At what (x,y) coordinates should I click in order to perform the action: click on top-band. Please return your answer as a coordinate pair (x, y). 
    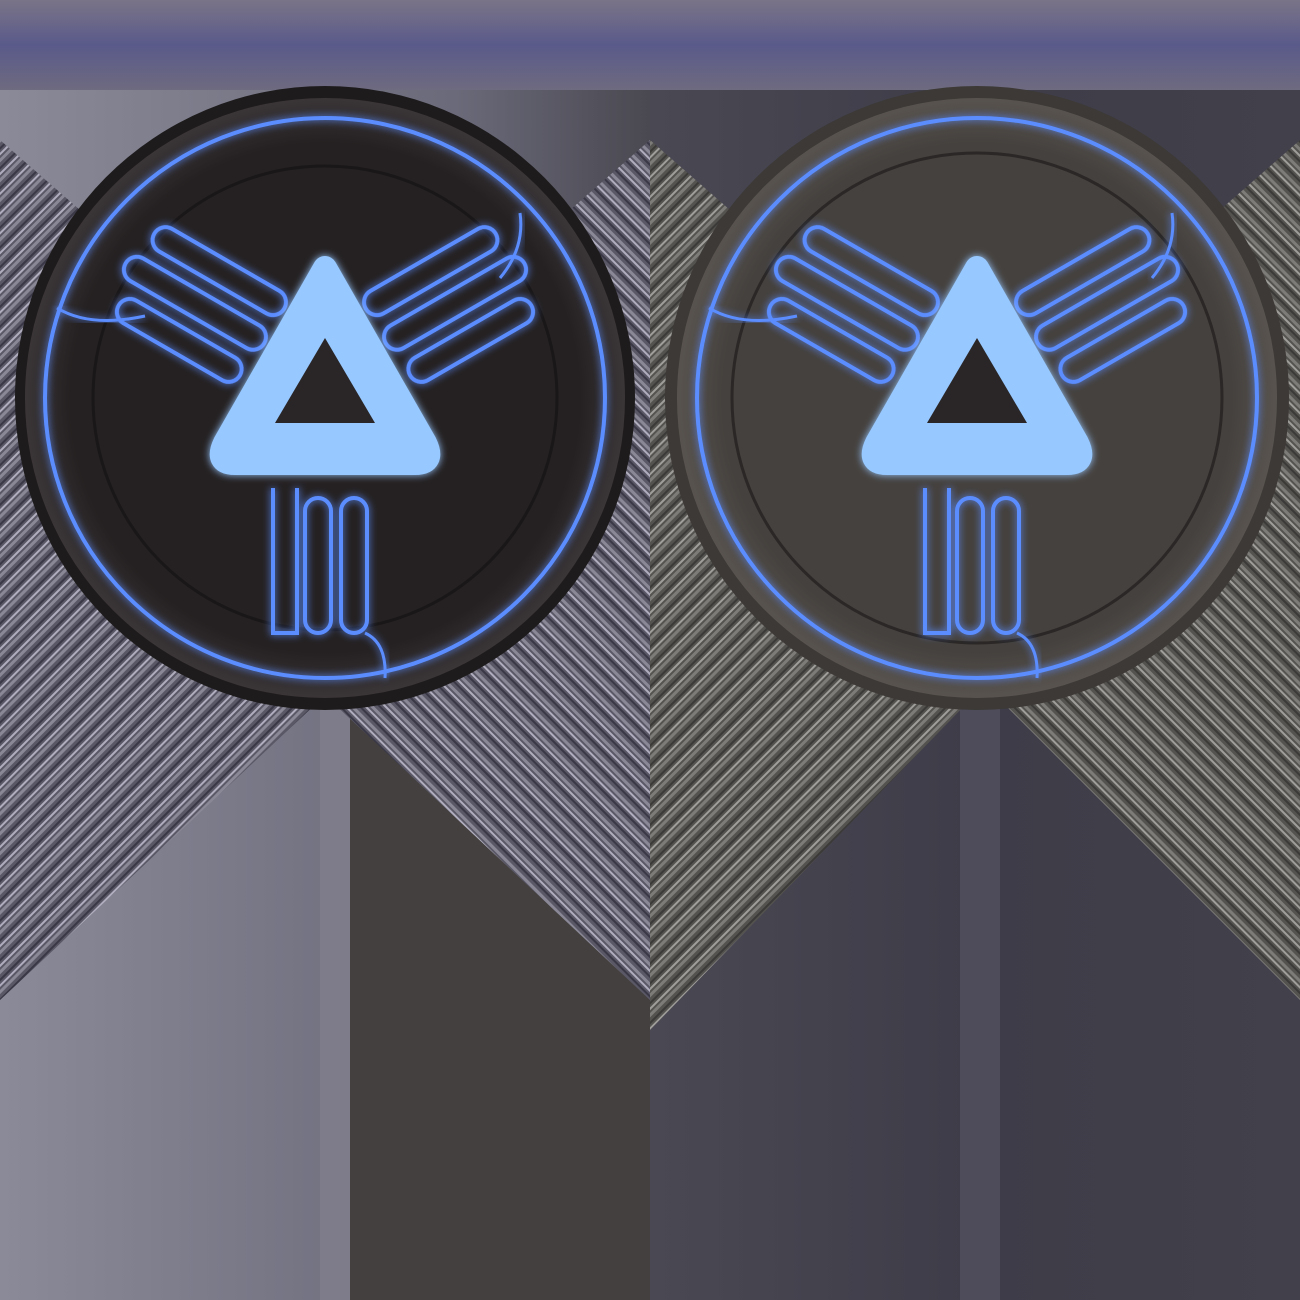
    Looking at the image, I should click on (650, 45).